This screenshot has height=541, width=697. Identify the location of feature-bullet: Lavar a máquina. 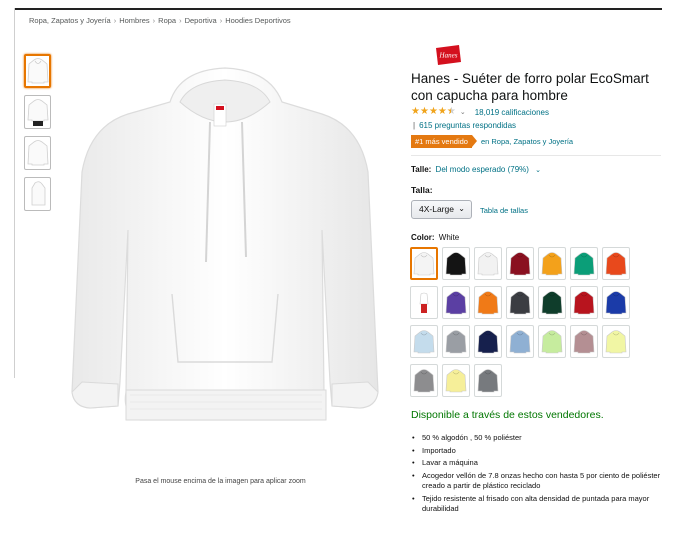
(536, 463).